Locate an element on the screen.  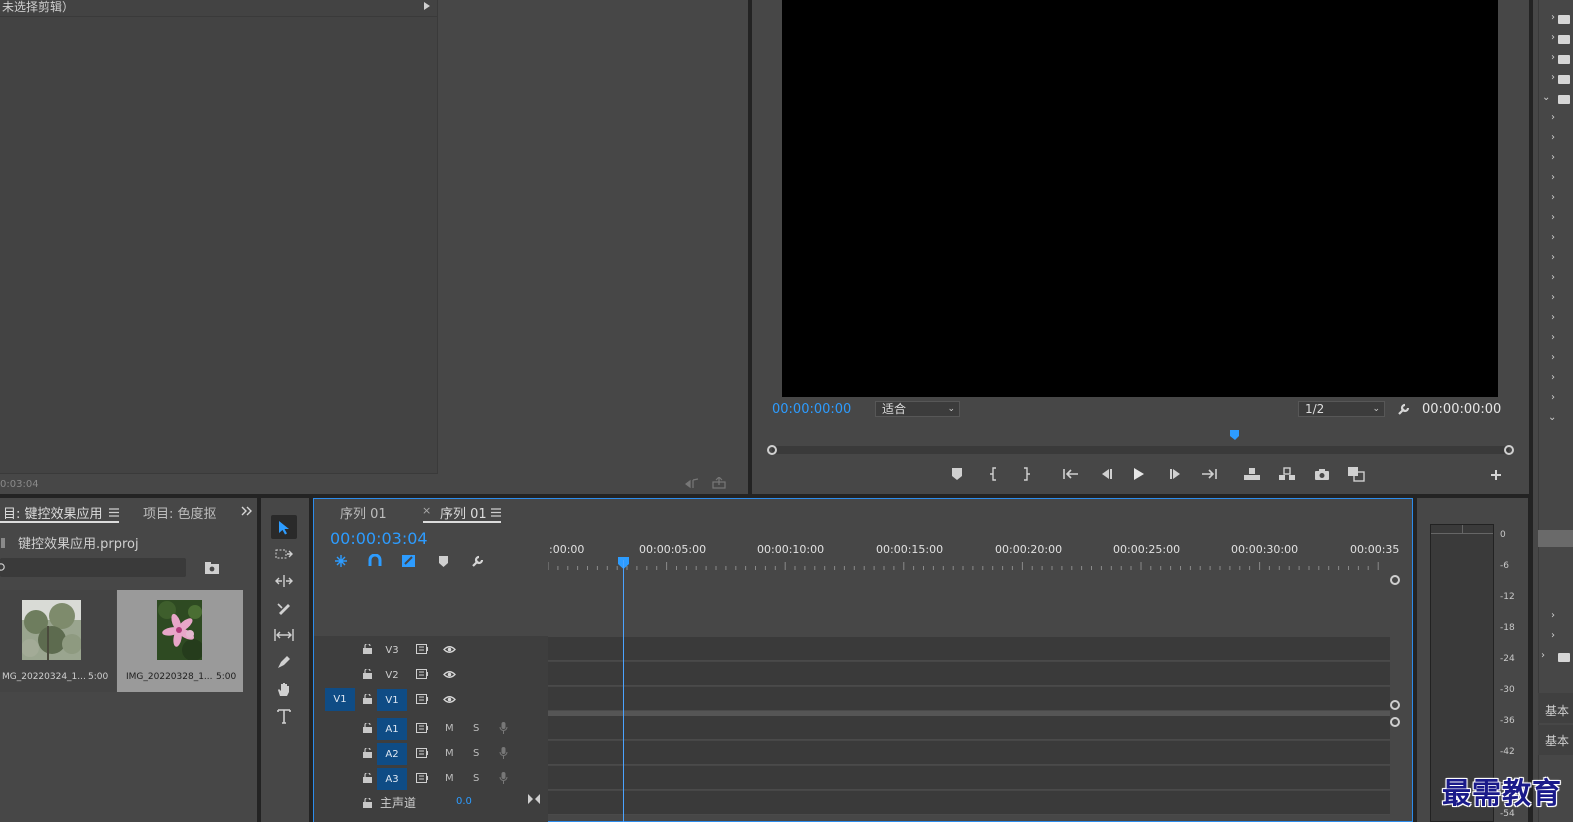
pen-tool-icon is located at coordinates (284, 662).